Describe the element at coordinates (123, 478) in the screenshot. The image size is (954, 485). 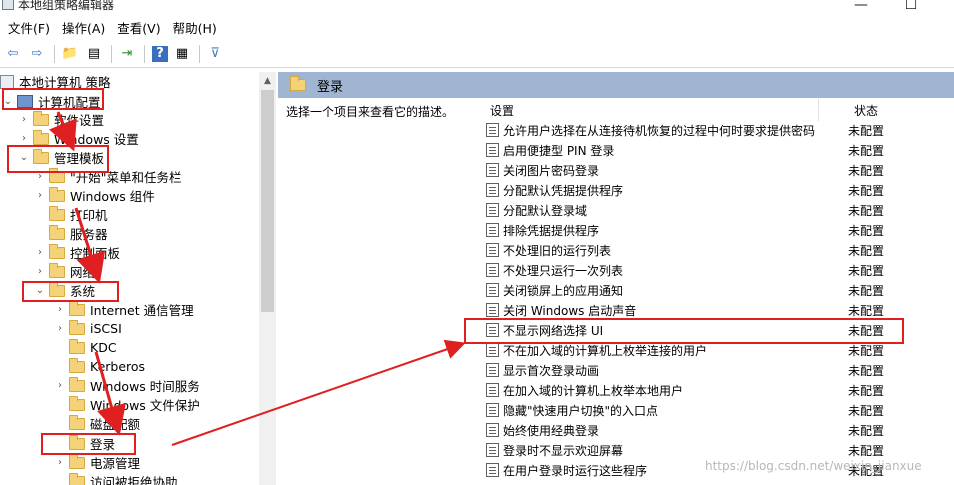
I see `tree-item-access-denied: 访问被拒绝协助` at that location.